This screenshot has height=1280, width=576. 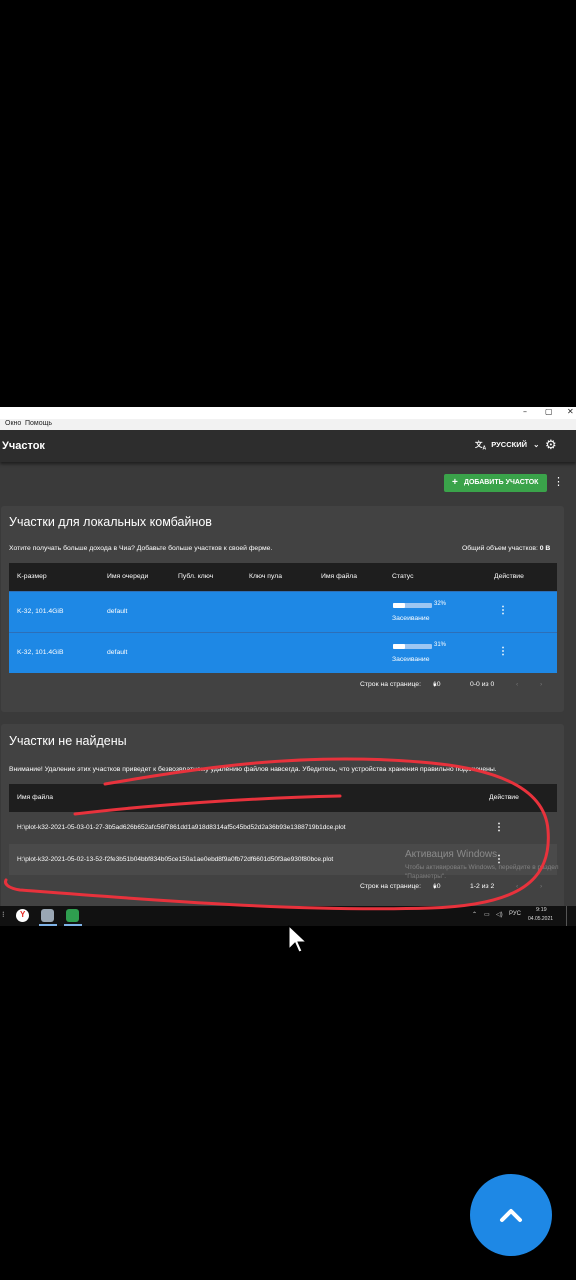 I want to click on tray-time: 9:19, so click(x=541, y=910).